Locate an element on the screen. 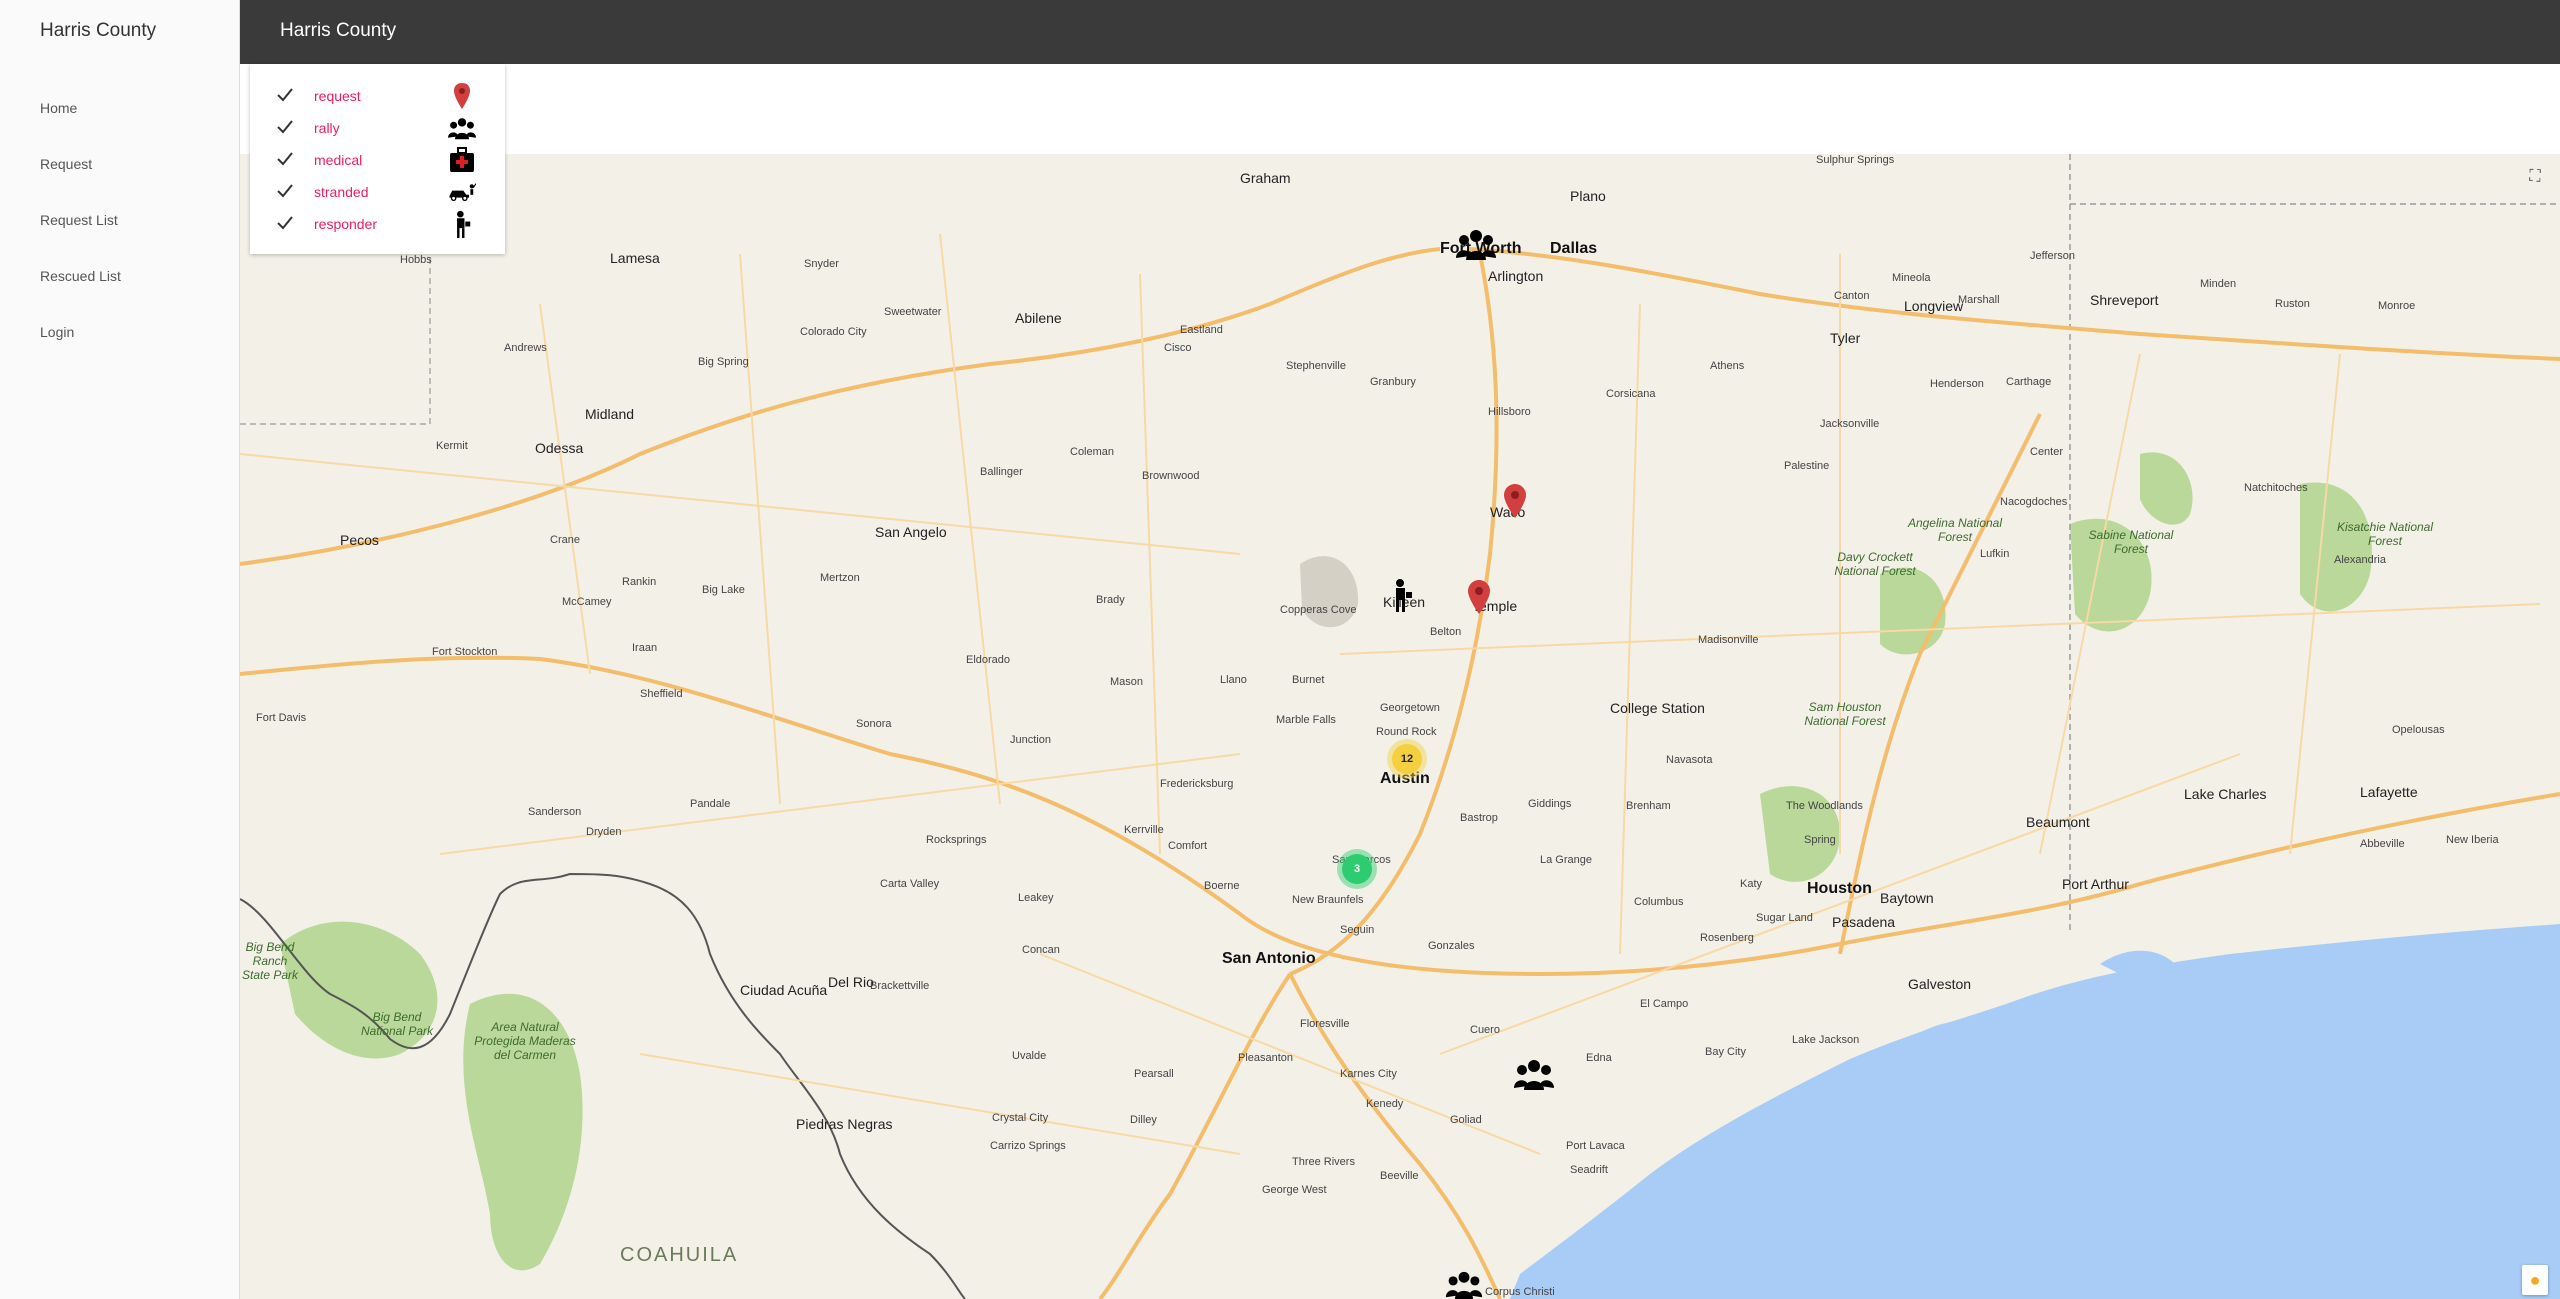 This screenshot has height=1299, width=2560. place-label-lake-charles: Lake Charles is located at coordinates (2225, 794).